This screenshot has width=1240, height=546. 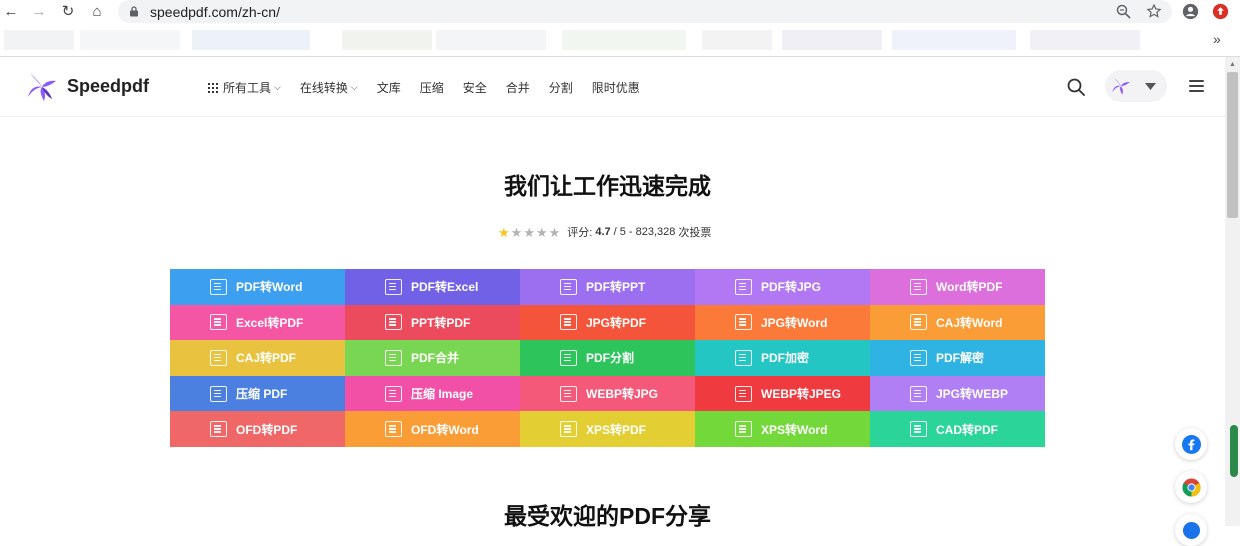 What do you see at coordinates (269, 287) in the screenshot?
I see `tool-label: PDF转Word` at bounding box center [269, 287].